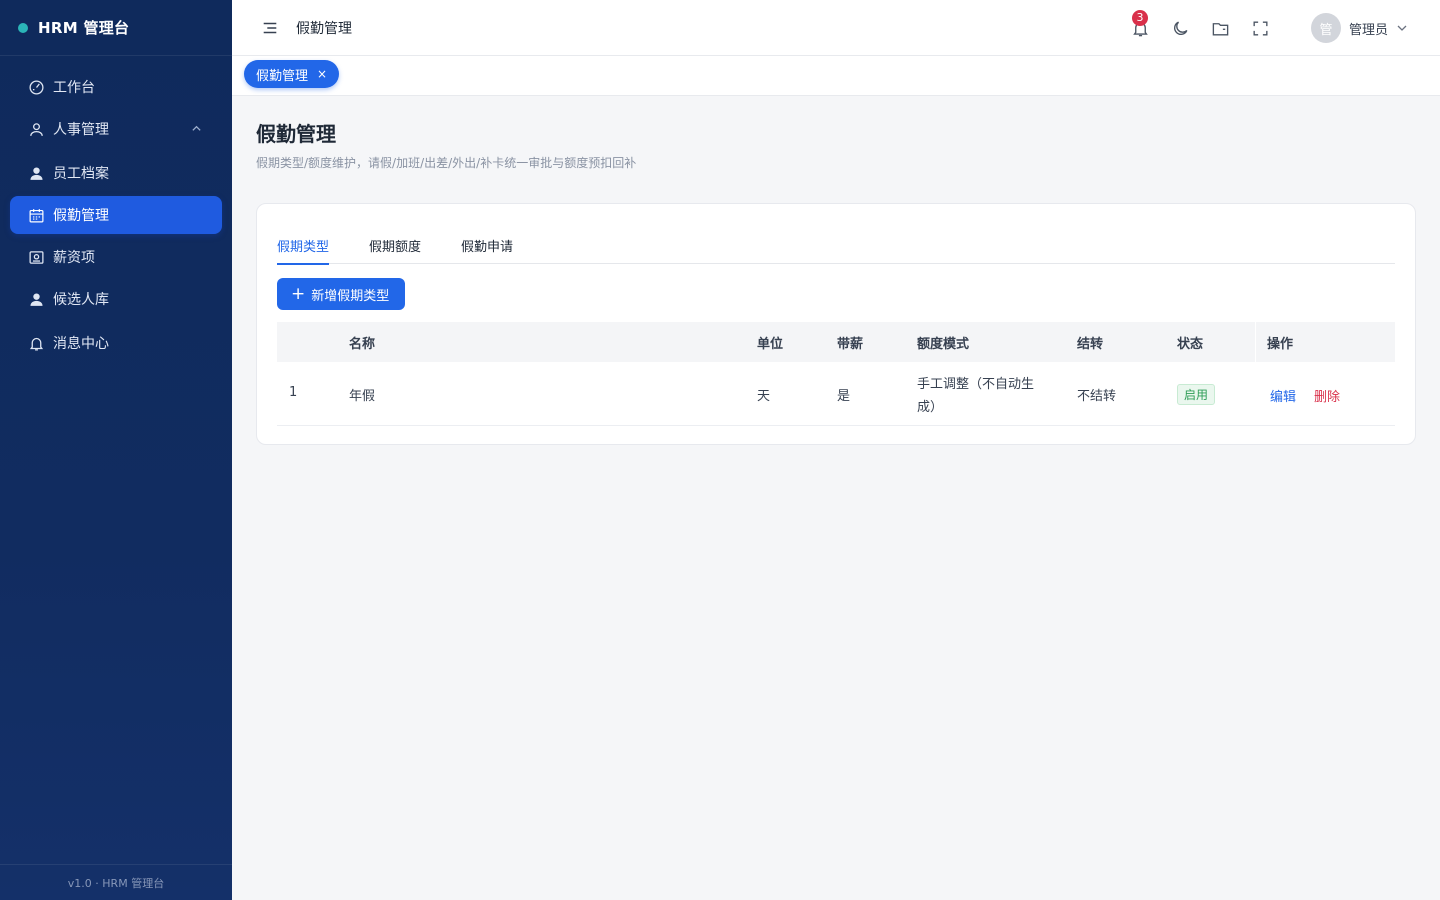 The height and width of the screenshot is (900, 1440). I want to click on tab-leave-requests: 假勤申请, so click(487, 250).